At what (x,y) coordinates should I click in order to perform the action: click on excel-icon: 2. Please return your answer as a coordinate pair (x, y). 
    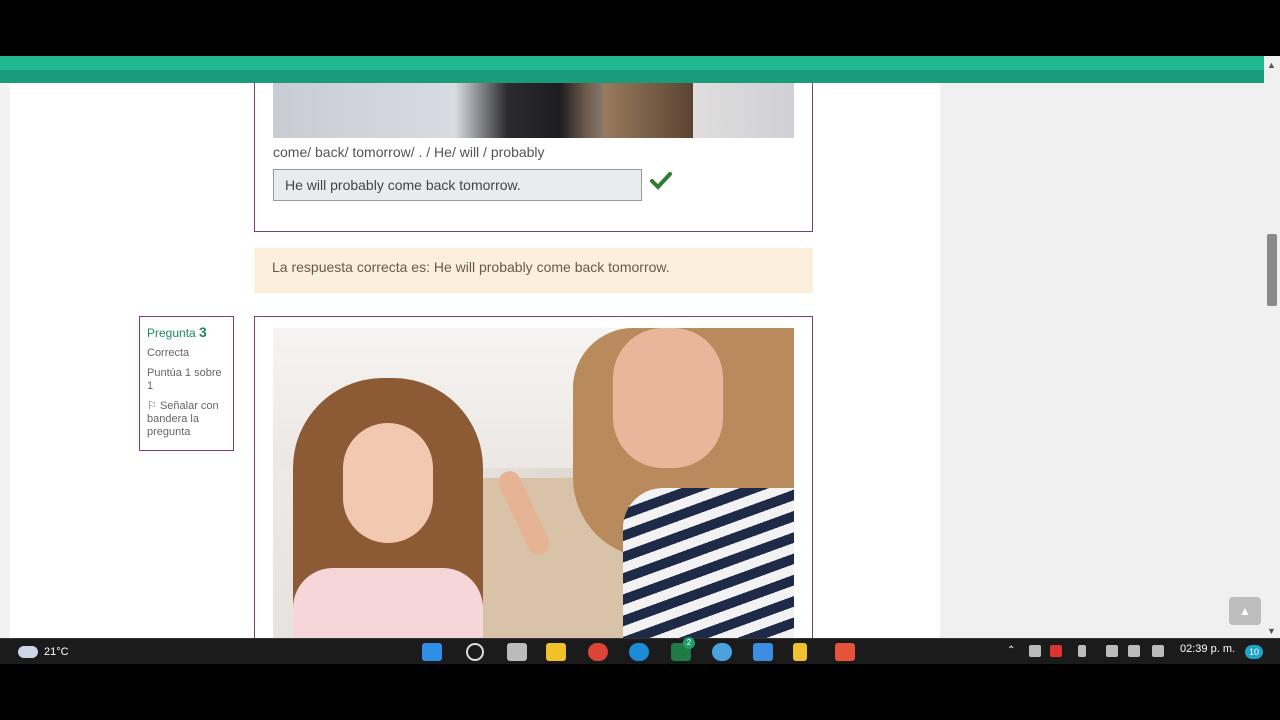
    Looking at the image, I should click on (683, 649).